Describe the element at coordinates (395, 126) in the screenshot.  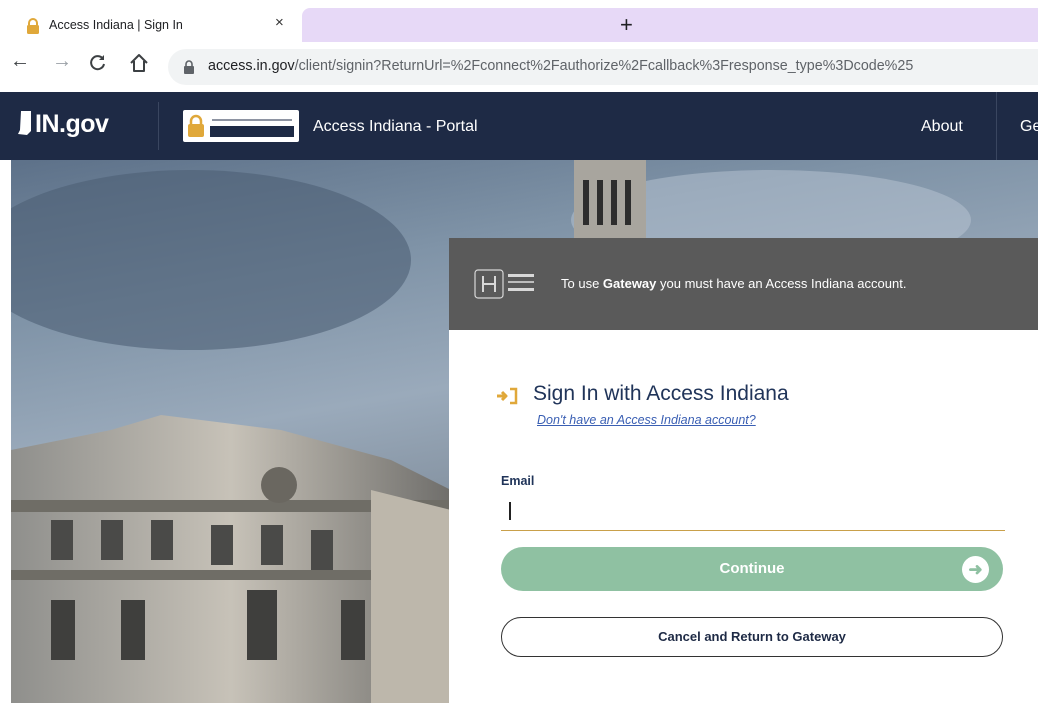
I see `portal-title: Access Indiana - Portal` at that location.